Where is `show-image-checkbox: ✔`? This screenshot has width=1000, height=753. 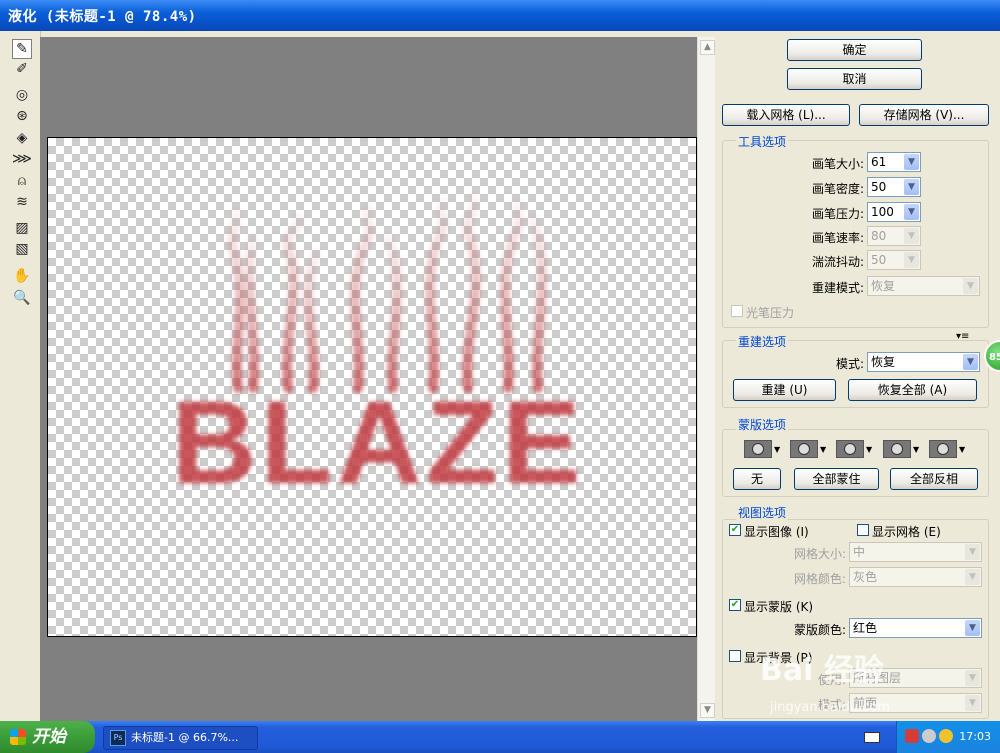
show-image-checkbox: ✔ is located at coordinates (735, 530).